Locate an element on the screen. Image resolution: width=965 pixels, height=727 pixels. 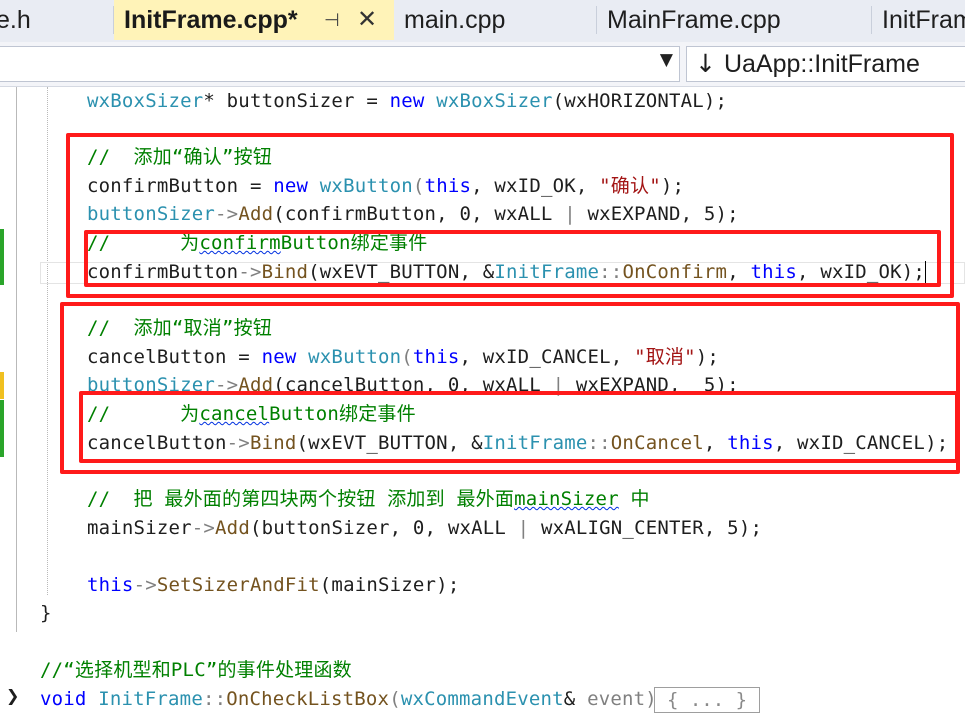
dropdown-arrow-icon: ▼ is located at coordinates (666, 60).